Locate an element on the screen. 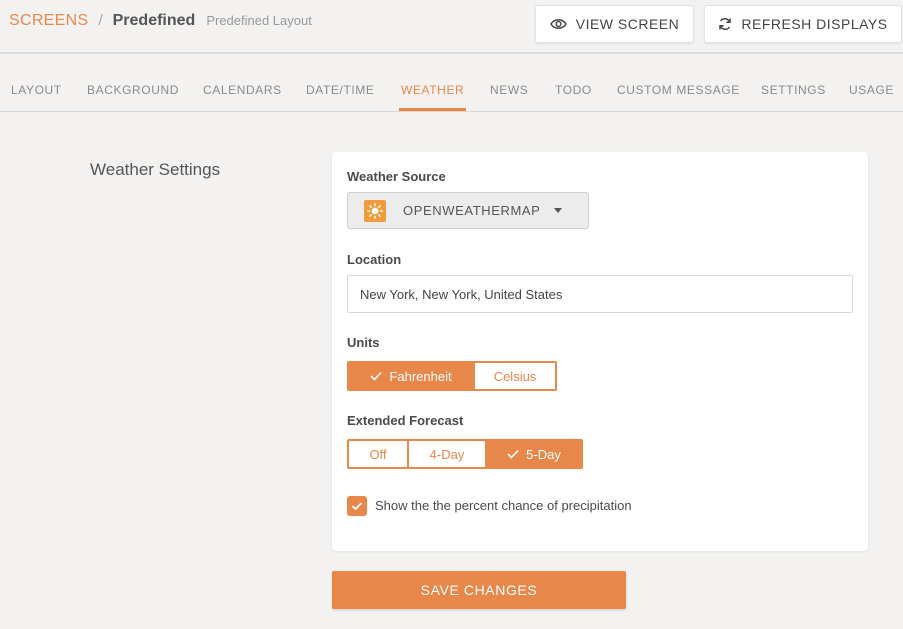 The width and height of the screenshot is (903, 629). forecast-off-button: Off is located at coordinates (378, 454).